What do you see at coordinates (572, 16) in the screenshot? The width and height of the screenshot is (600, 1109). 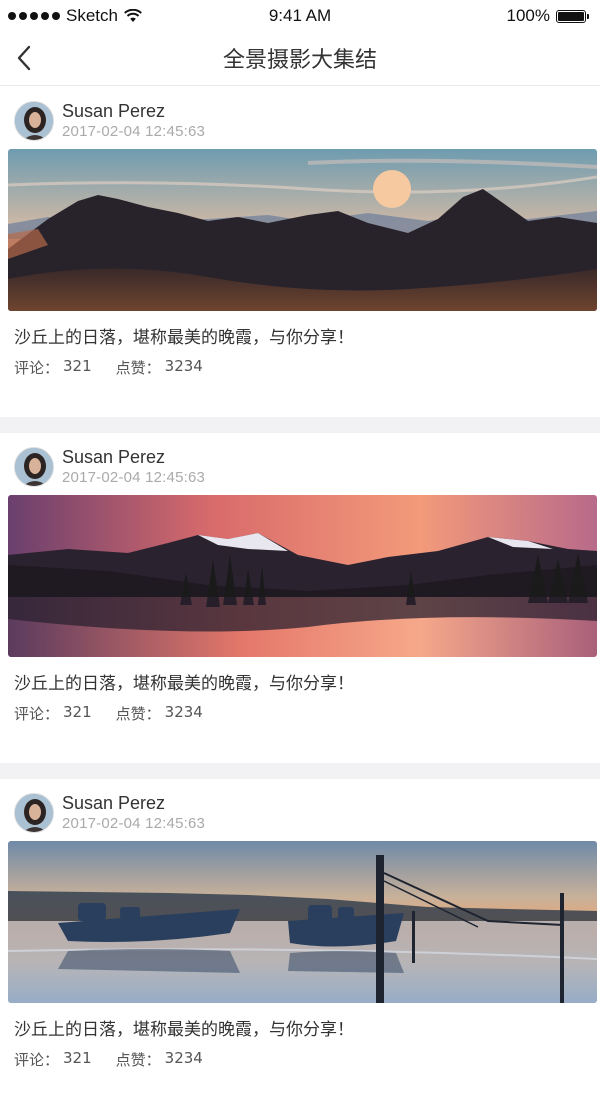 I see `battery-icon` at bounding box center [572, 16].